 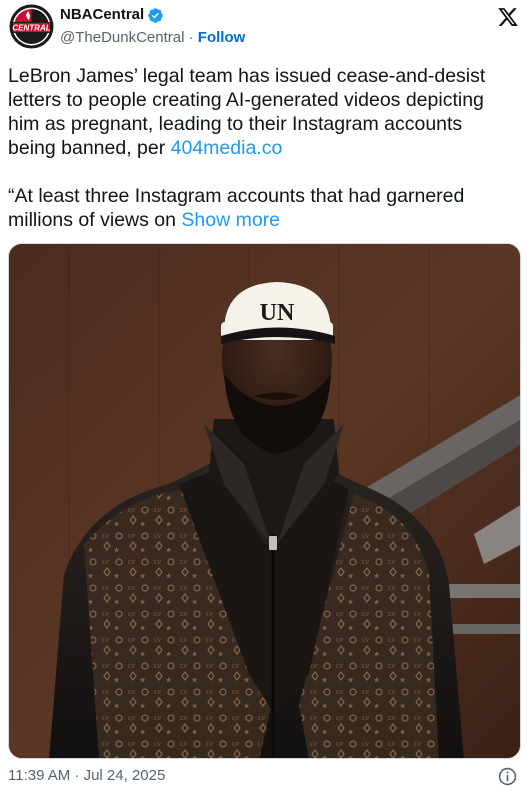 I want to click on info-icon, so click(x=507, y=776).